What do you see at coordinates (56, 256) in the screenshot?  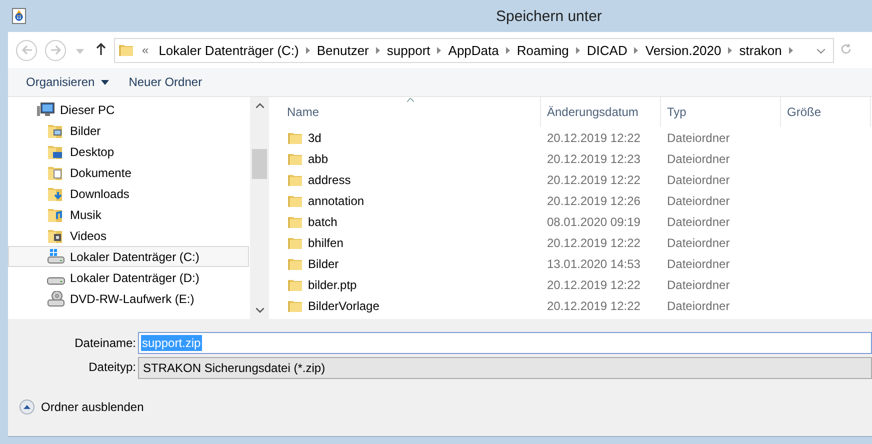 I see `system-drive-icon` at bounding box center [56, 256].